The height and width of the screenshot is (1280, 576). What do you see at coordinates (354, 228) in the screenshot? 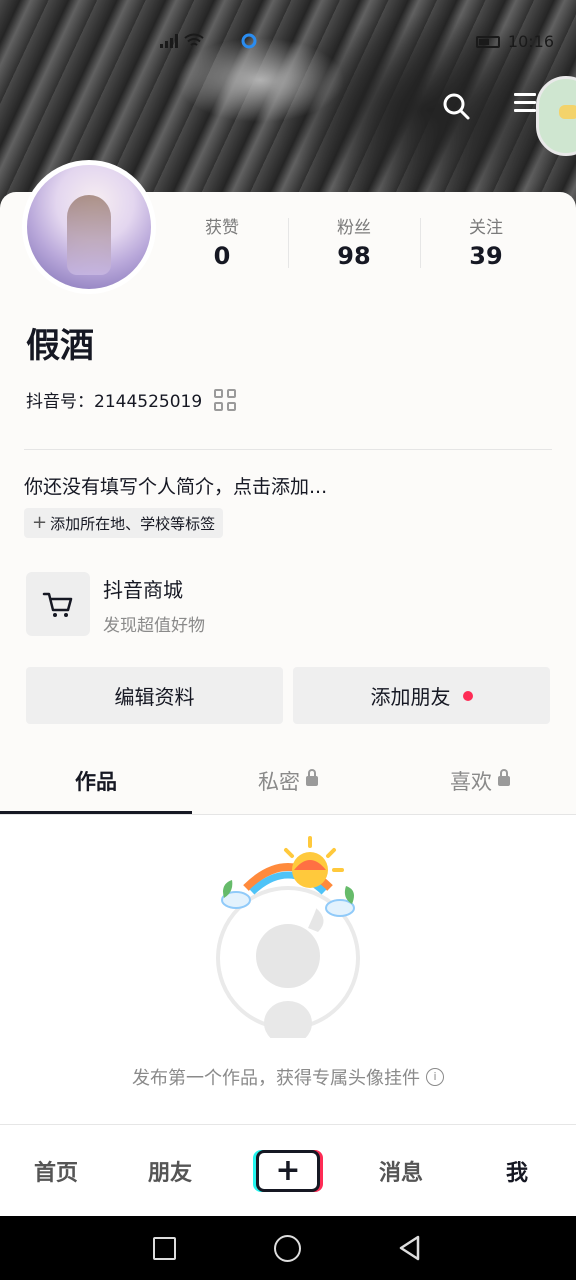
I see `stat-label: 粉丝` at bounding box center [354, 228].